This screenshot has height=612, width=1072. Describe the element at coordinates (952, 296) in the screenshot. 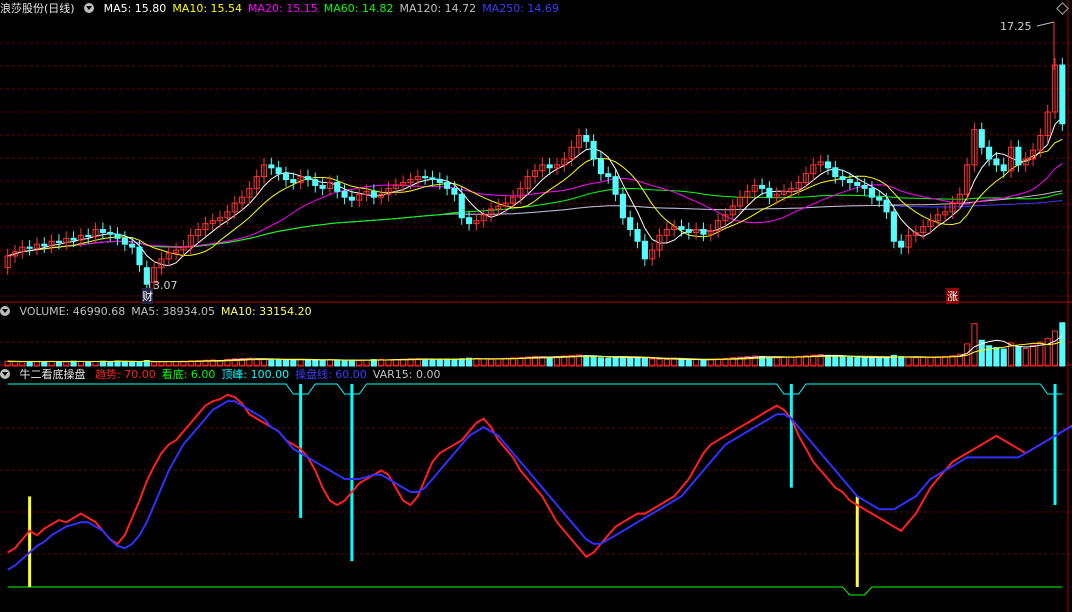

I see `limit-up-tag: 涨` at that location.